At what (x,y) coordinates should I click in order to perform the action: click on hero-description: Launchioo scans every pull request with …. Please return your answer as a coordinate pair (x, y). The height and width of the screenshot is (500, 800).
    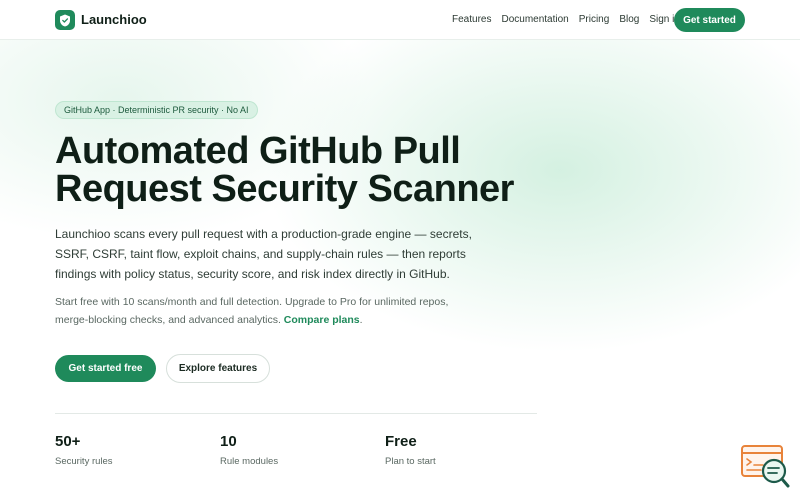
    Looking at the image, I should click on (263, 254).